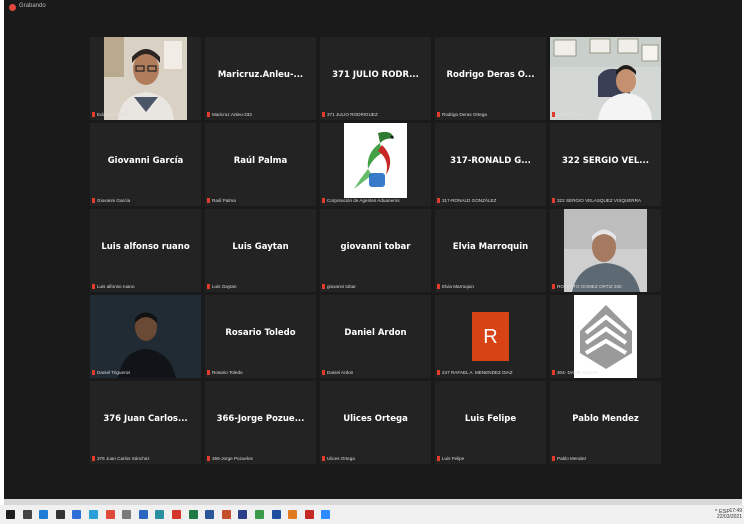 The image size is (744, 524). I want to click on participant-label: Elvia Marroquin, so click(455, 286).